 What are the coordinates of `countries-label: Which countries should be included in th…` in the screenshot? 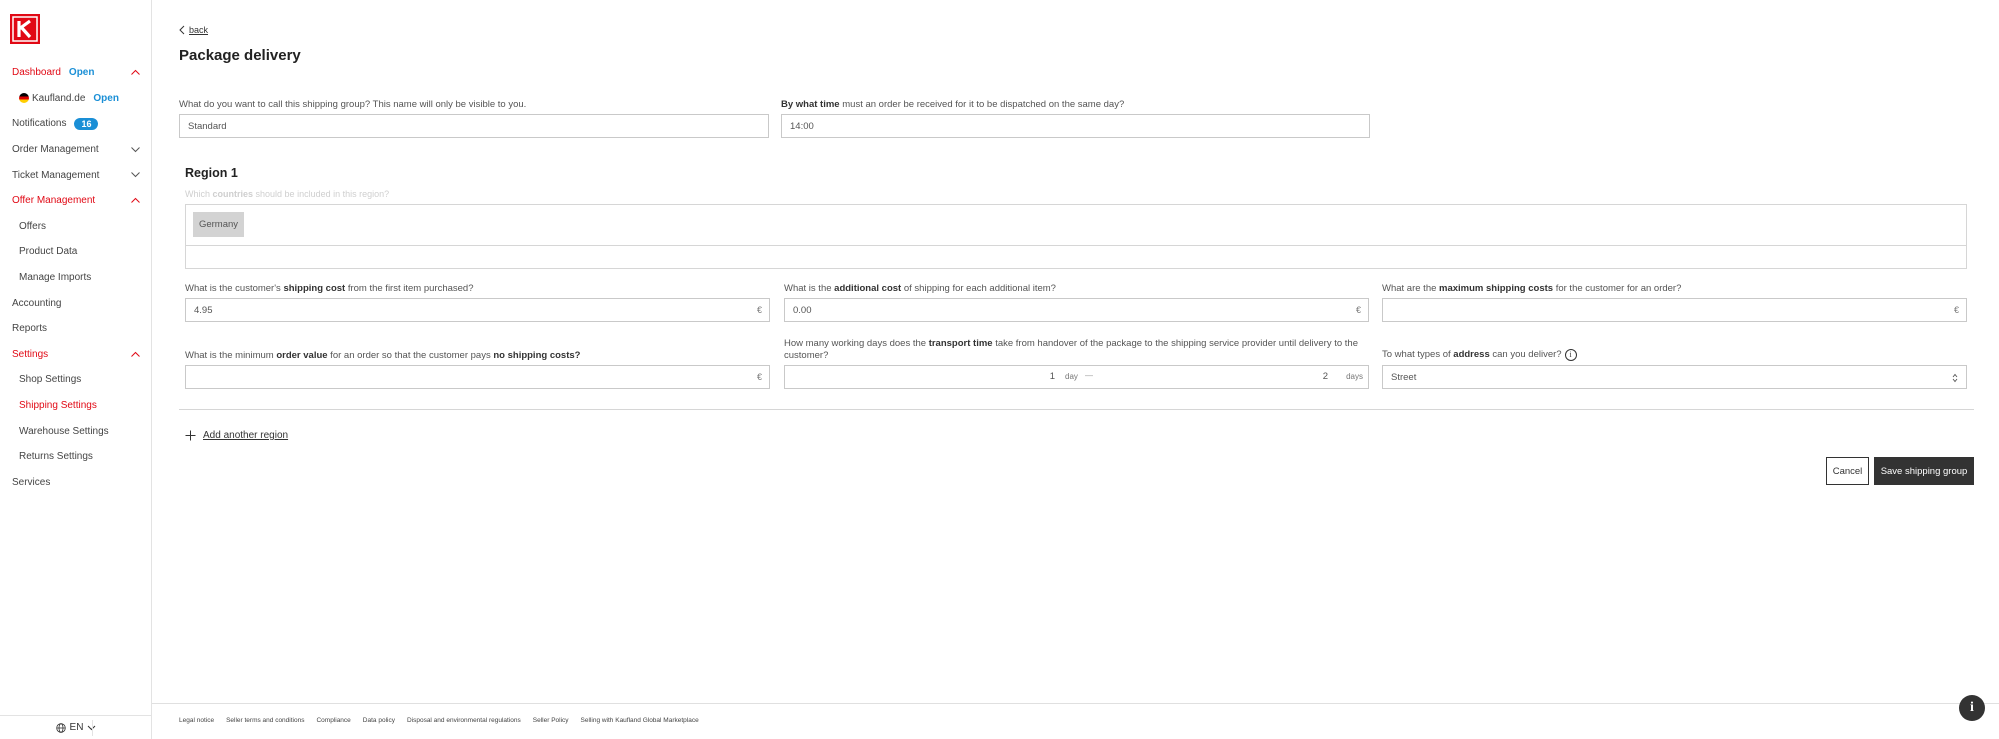 It's located at (287, 194).